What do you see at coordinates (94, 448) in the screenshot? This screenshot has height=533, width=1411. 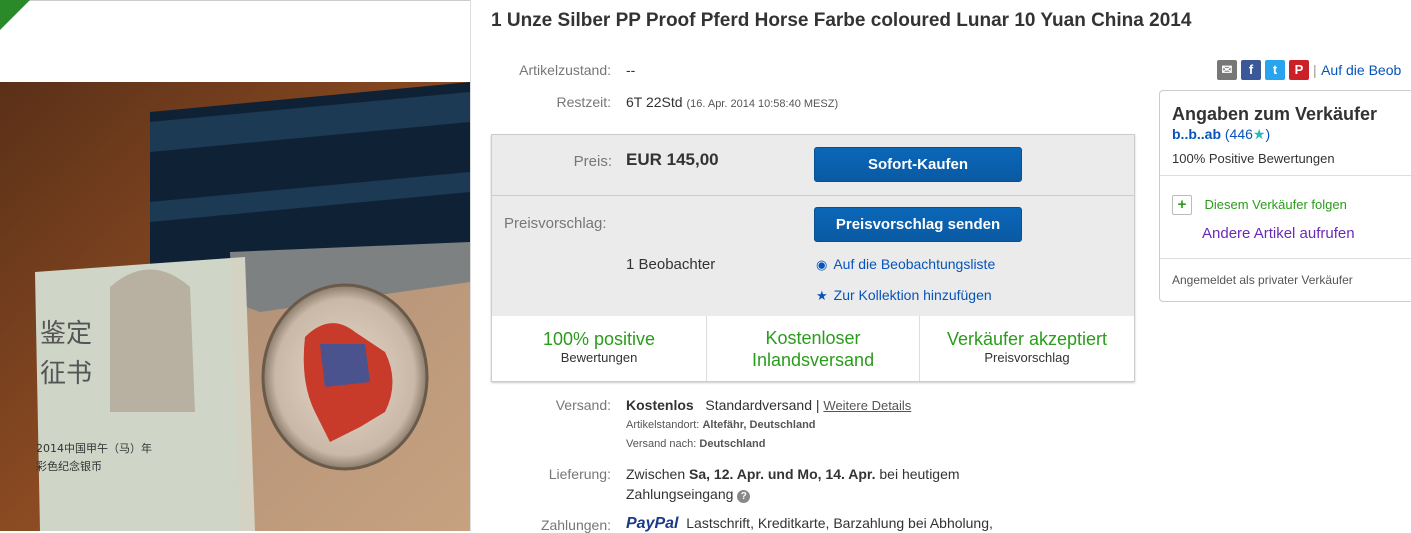 I see `svg-text: 2014中国甲午（马）年` at bounding box center [94, 448].